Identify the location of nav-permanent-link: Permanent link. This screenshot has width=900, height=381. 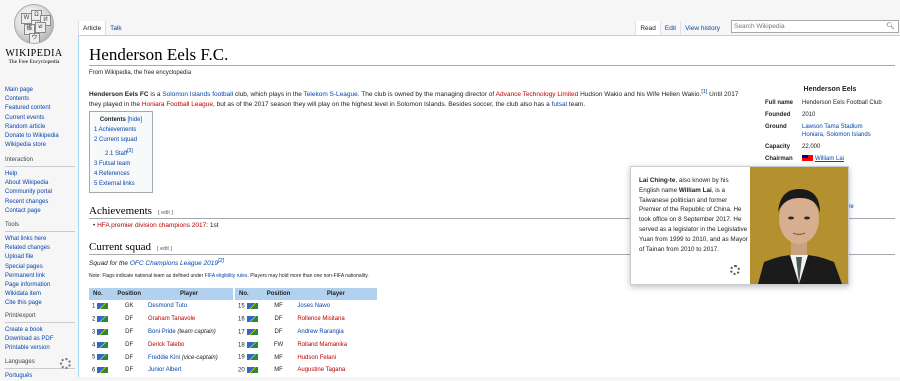
(40, 276).